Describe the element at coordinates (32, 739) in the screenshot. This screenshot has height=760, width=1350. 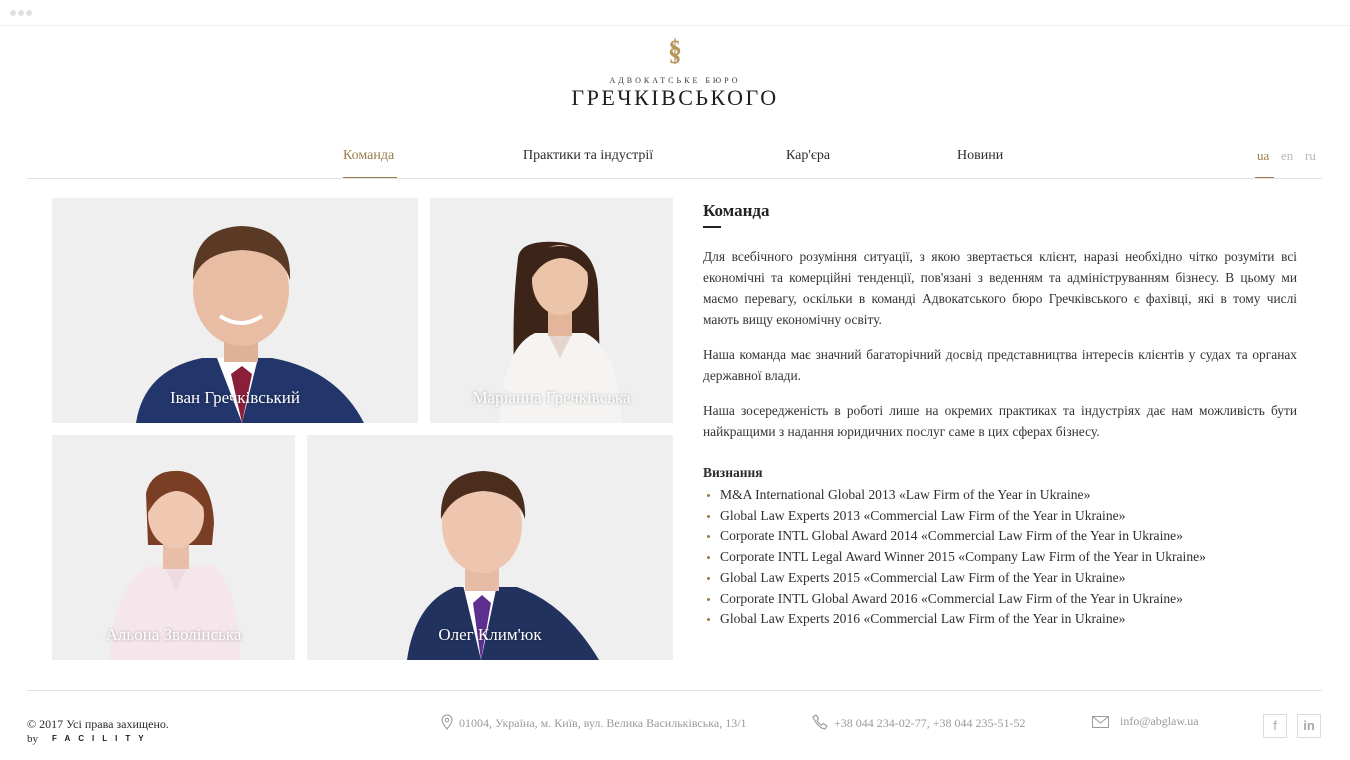
I see `developer-by-label: by` at that location.